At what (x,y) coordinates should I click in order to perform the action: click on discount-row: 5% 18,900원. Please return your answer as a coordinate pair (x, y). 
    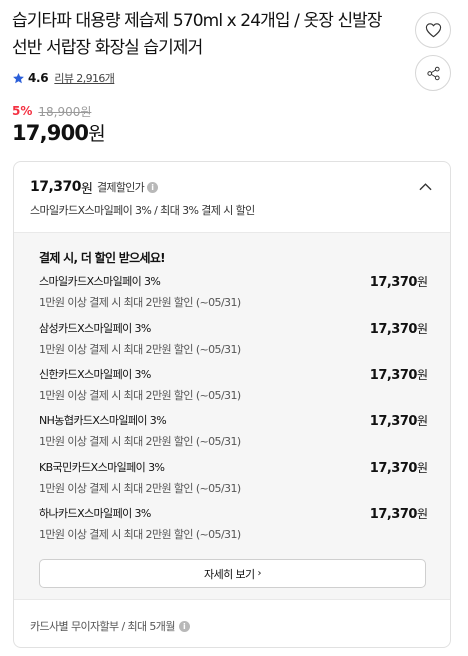
    Looking at the image, I should click on (51, 111).